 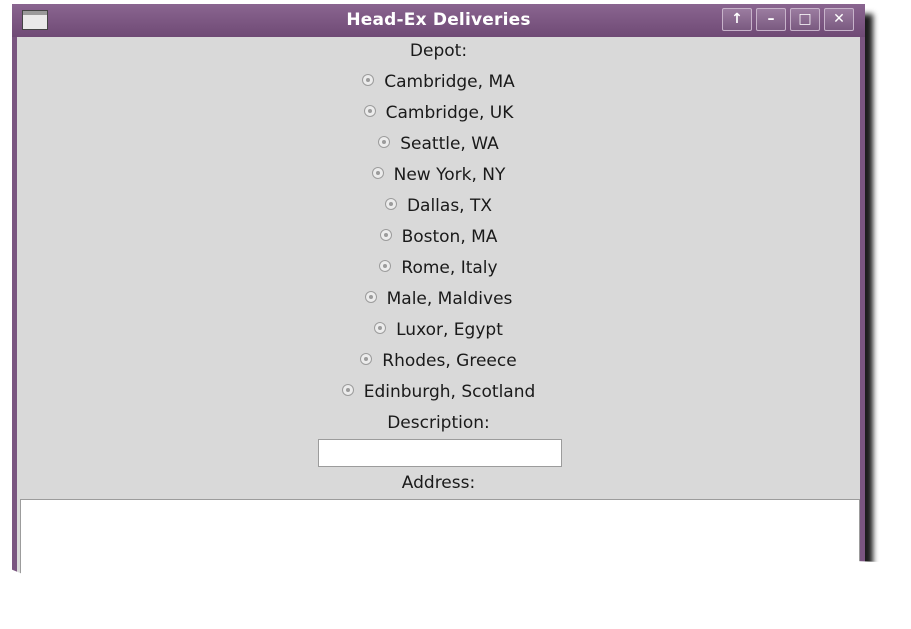 I want to click on radio-label: Male, Maldives, so click(x=449, y=299).